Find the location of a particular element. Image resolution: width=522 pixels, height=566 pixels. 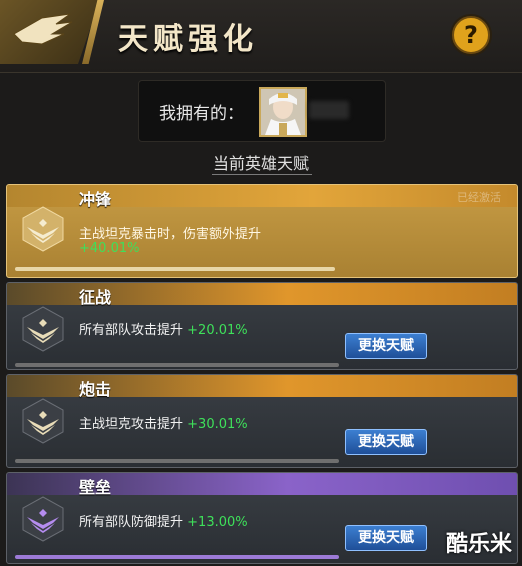

talent-description-line: 所有部队防御提升 +13.00% is located at coordinates (163, 520).